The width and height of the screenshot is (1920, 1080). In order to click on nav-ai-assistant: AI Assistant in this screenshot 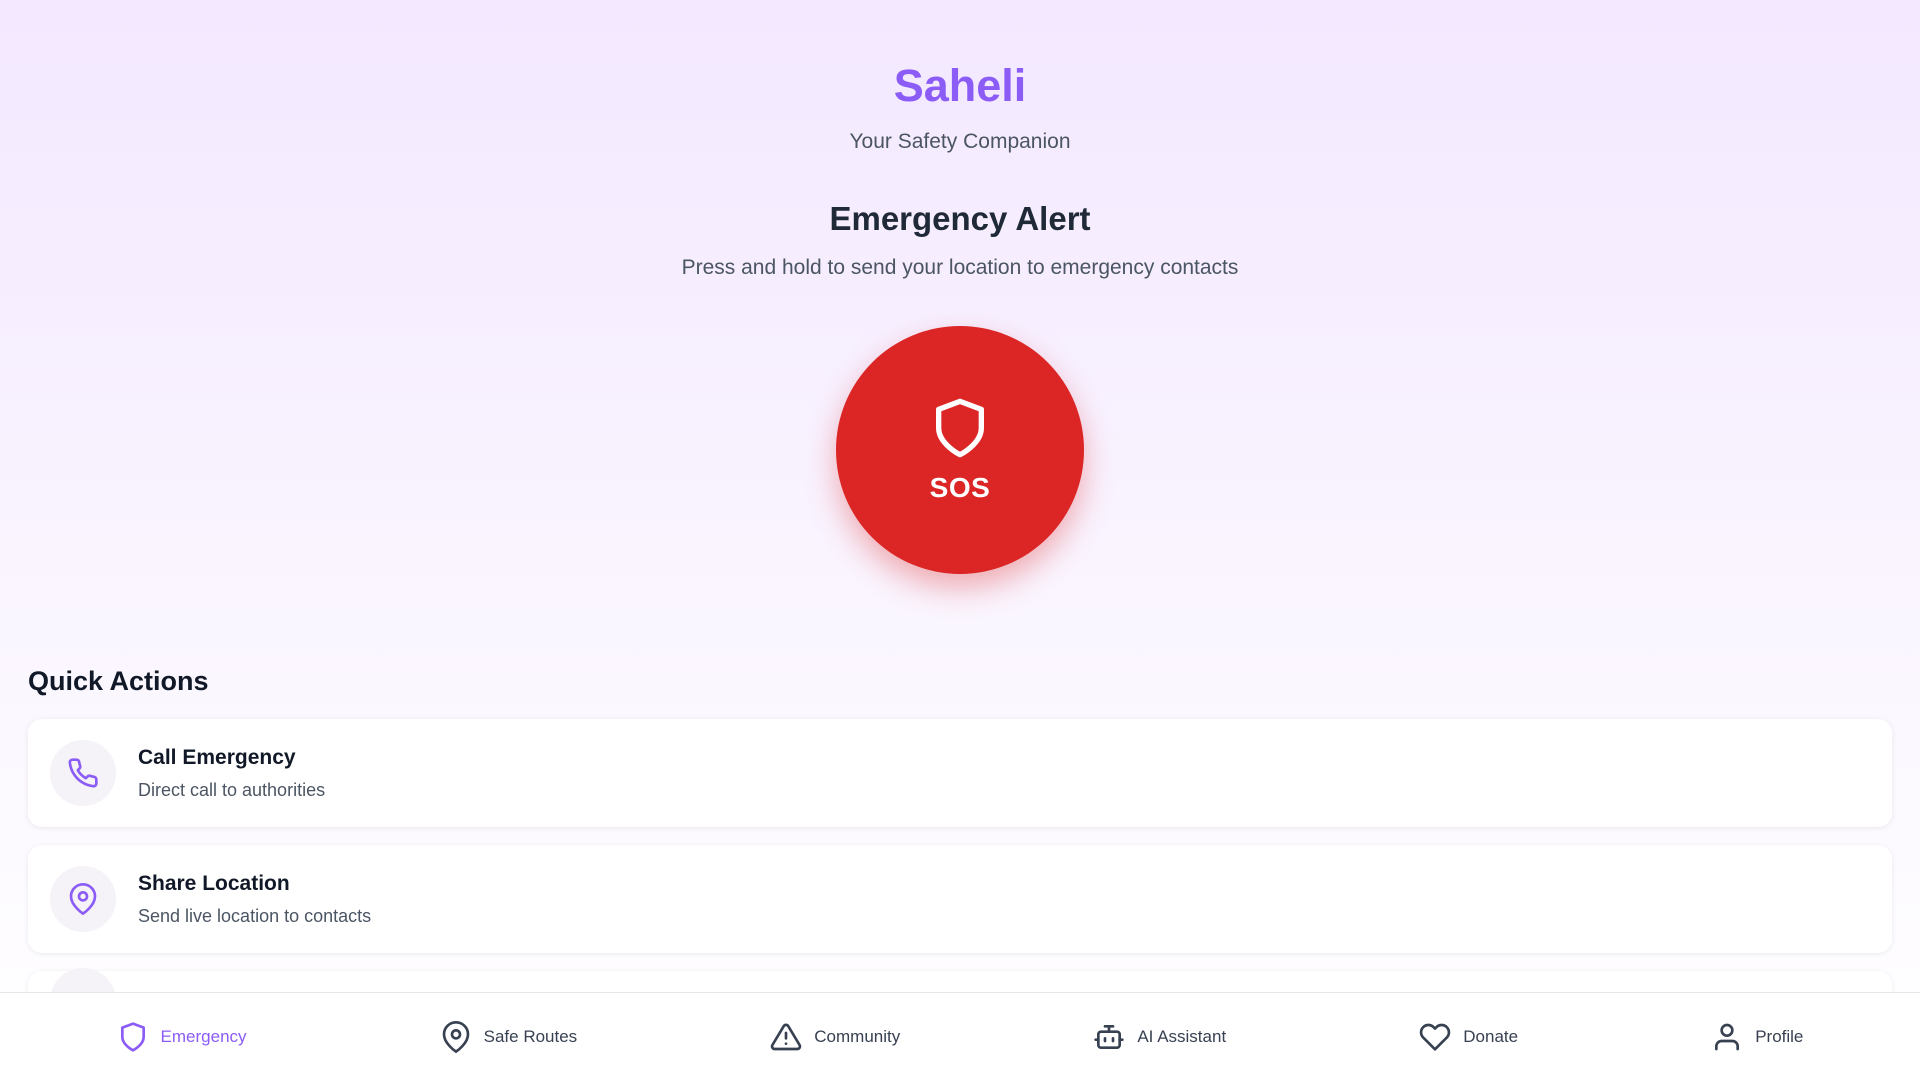, I will do `click(1159, 1037)`.